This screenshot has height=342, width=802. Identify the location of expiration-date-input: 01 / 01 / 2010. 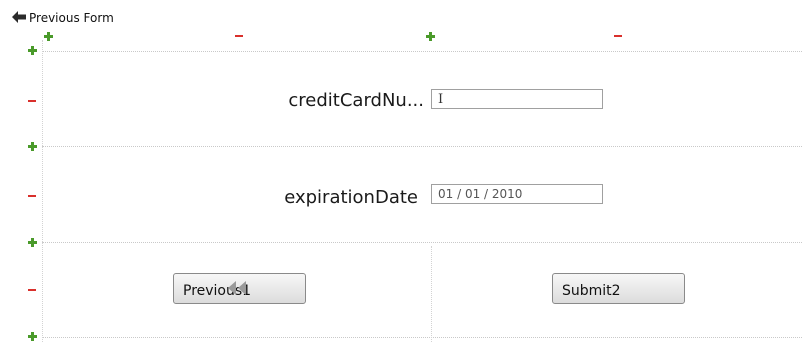
(517, 194).